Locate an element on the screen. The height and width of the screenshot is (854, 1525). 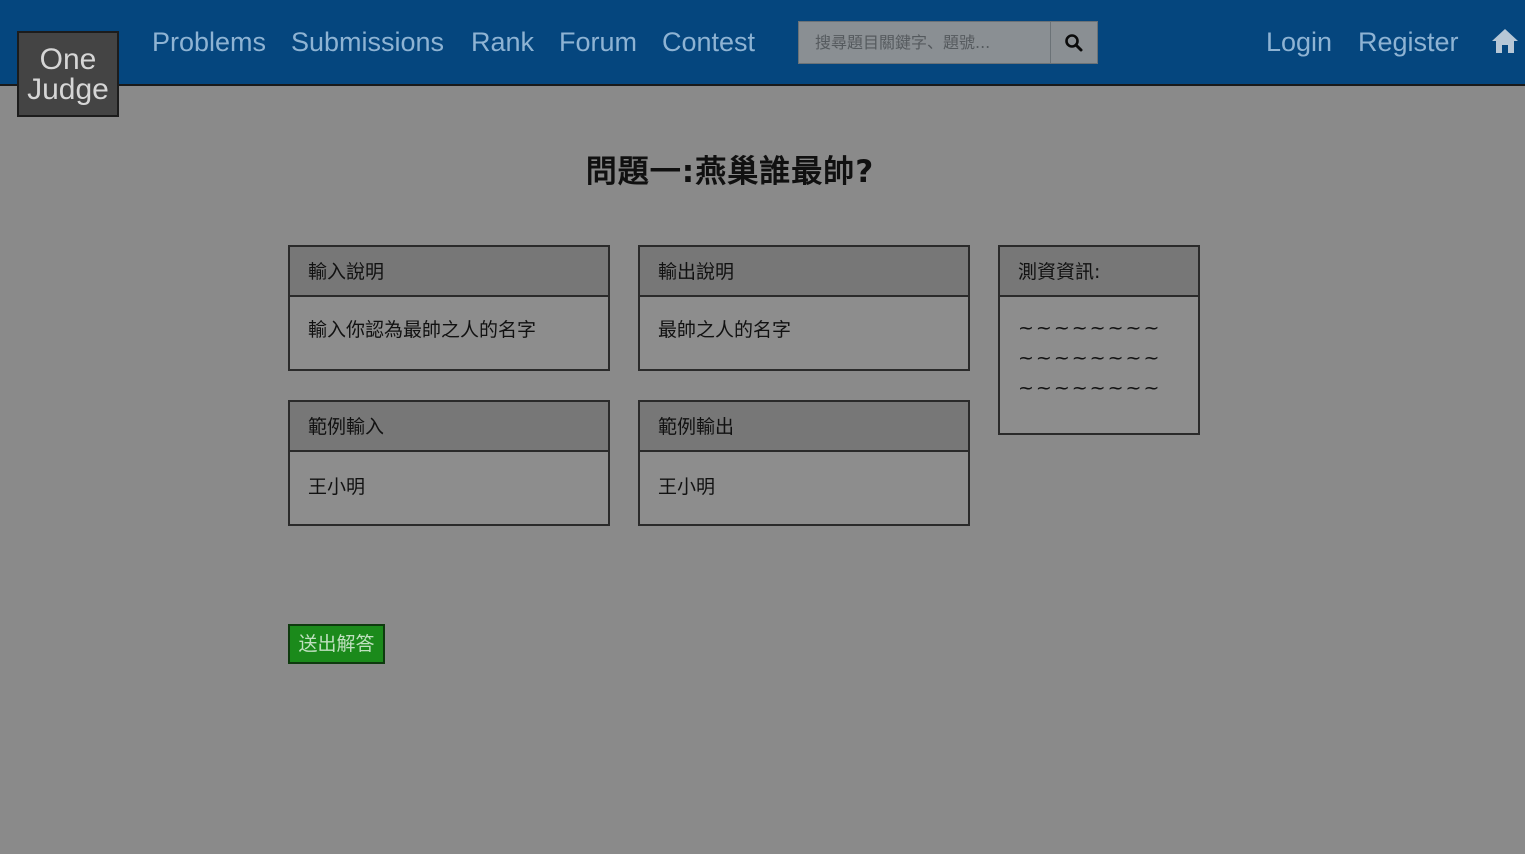
sample-input-header: 範例輸入 is located at coordinates (449, 427).